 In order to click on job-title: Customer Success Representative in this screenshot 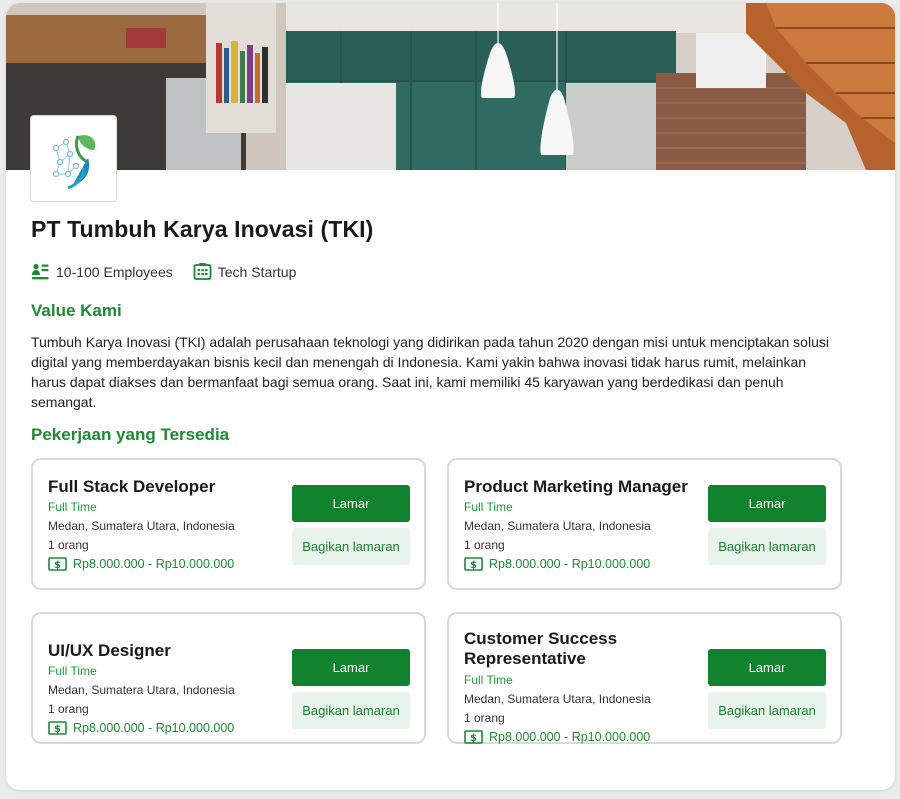, I will do `click(541, 648)`.